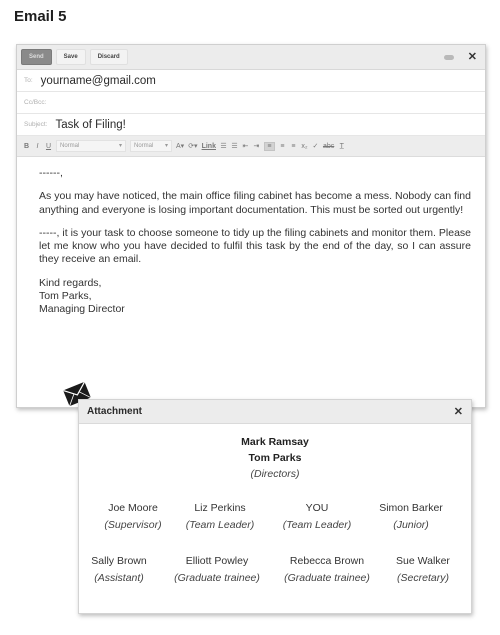  What do you see at coordinates (40, 16) in the screenshot?
I see `page-title: Email 5` at bounding box center [40, 16].